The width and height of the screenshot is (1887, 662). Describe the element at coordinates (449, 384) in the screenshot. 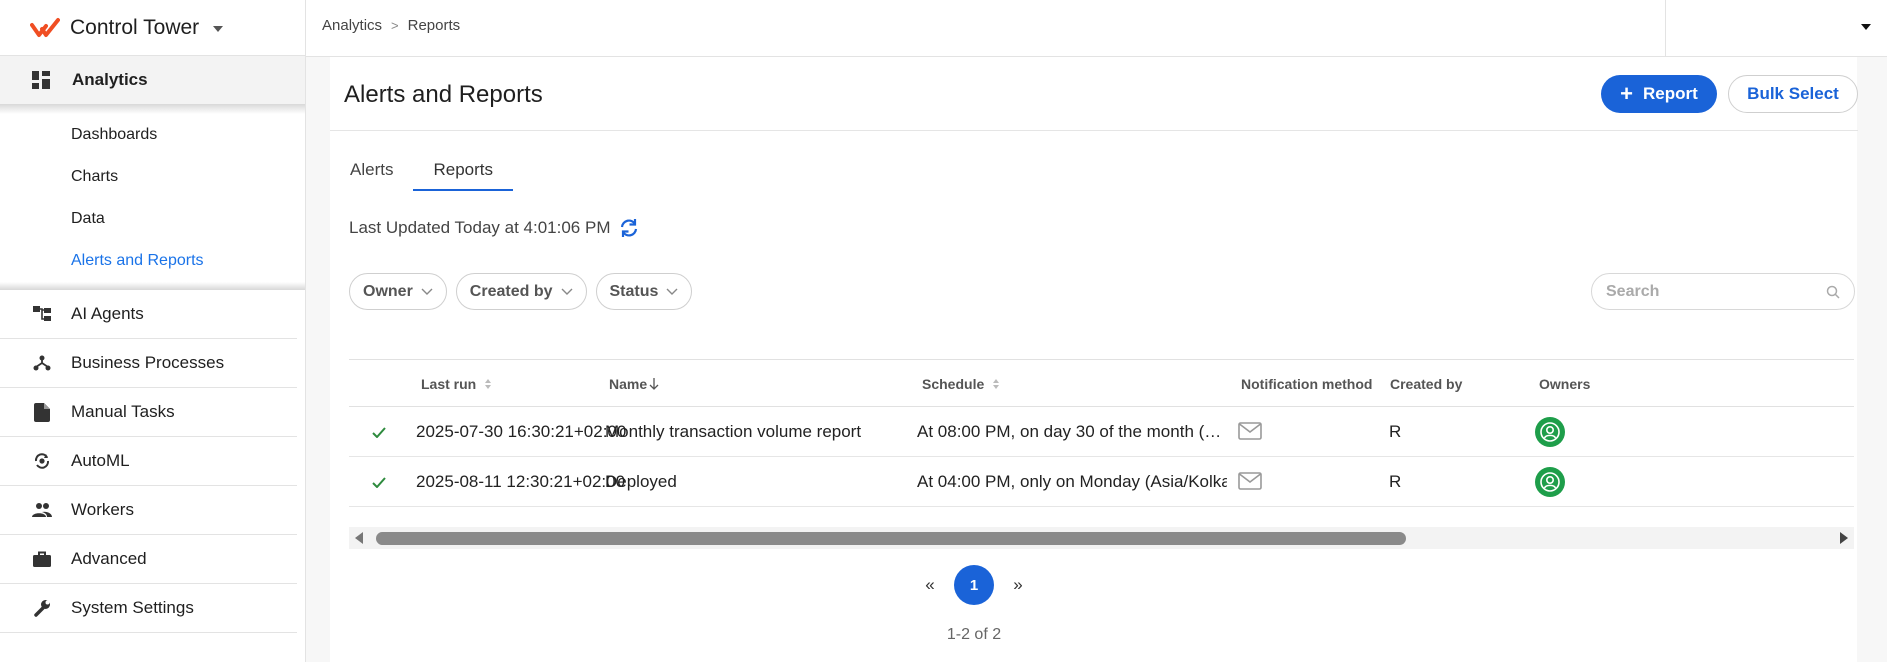

I see `column-header-label: Last run` at that location.